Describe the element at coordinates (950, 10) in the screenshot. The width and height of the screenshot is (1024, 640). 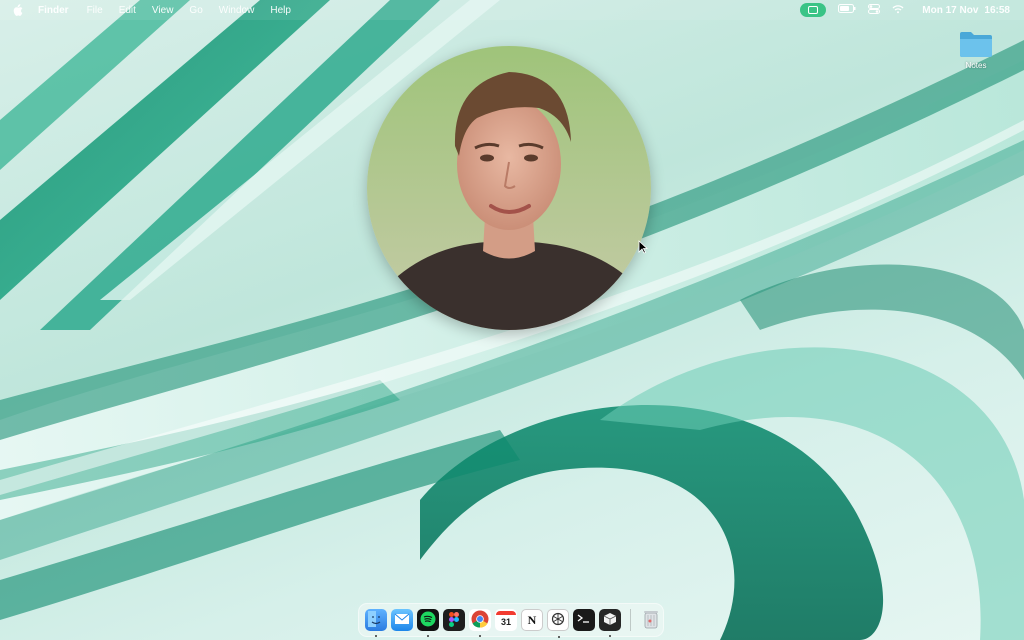
I see `clock-date: Mon 17 Nov` at that location.